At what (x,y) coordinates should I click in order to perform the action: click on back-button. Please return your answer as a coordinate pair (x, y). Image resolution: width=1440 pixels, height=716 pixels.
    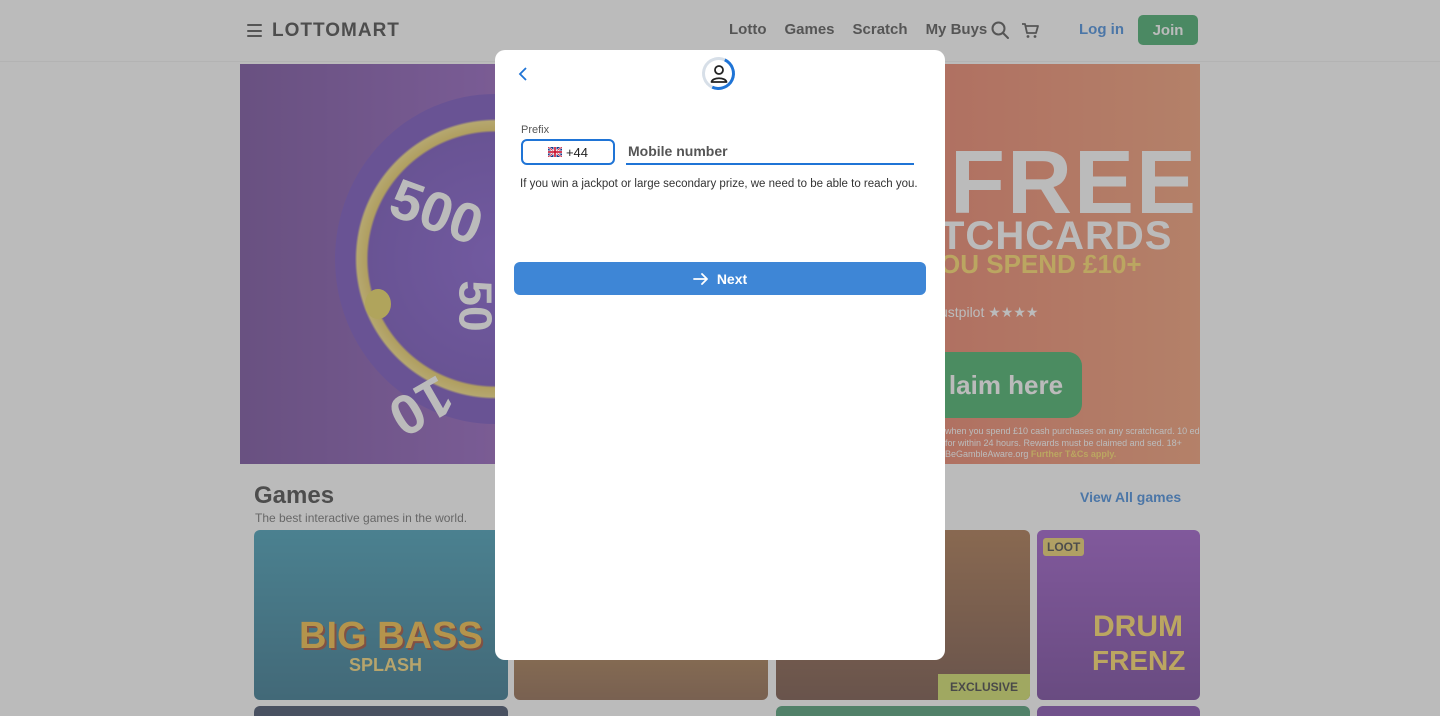
    Looking at the image, I should click on (523, 74).